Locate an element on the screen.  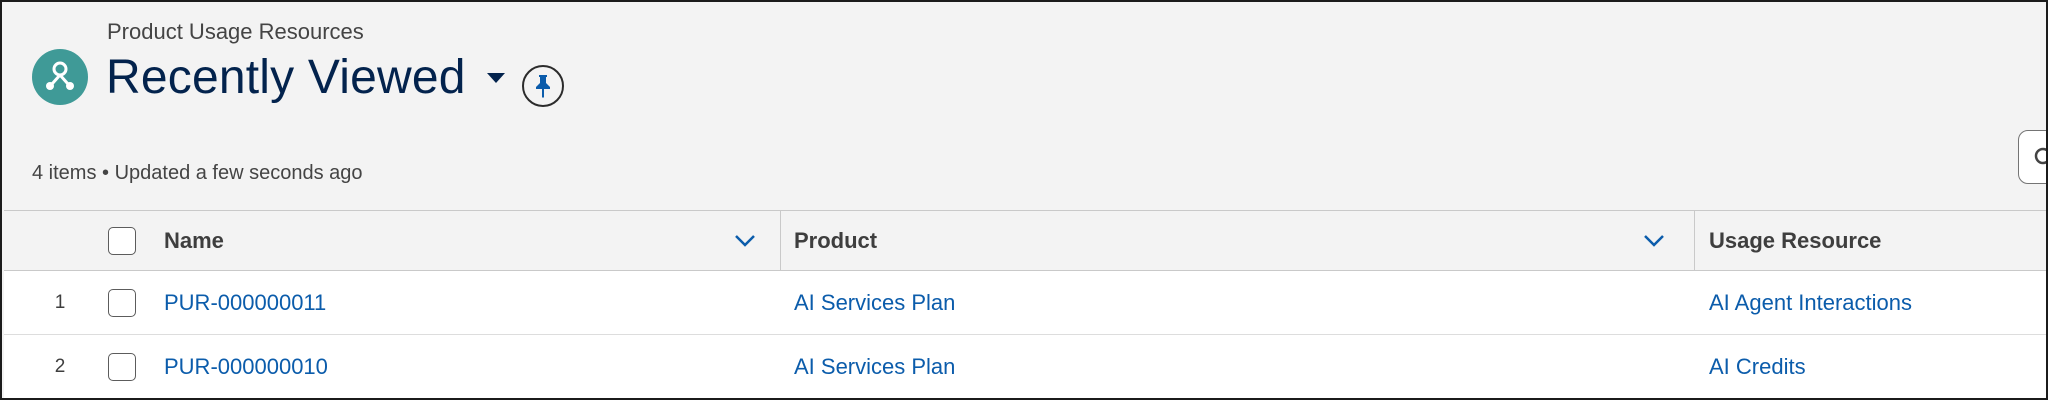
usage-resource-link: AI Agent Interactions is located at coordinates (1810, 303).